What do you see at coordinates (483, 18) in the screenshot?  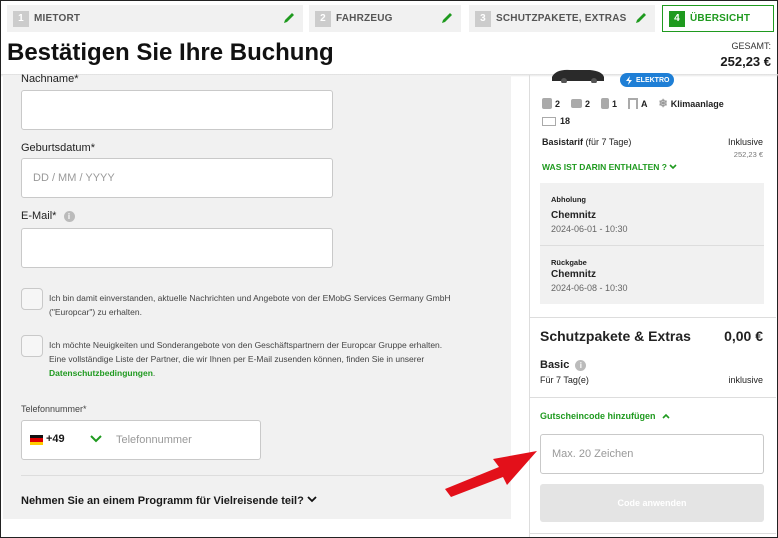 I see `step-number: 3` at bounding box center [483, 18].